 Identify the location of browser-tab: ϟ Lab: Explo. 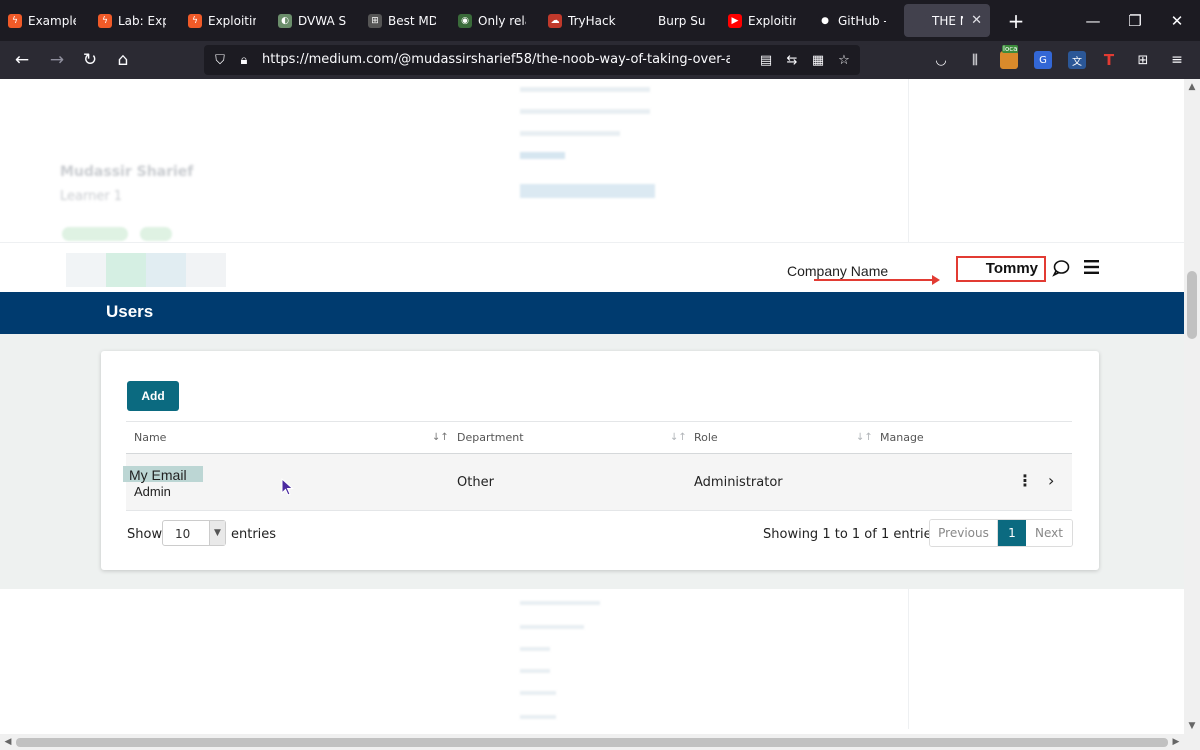
(135, 20).